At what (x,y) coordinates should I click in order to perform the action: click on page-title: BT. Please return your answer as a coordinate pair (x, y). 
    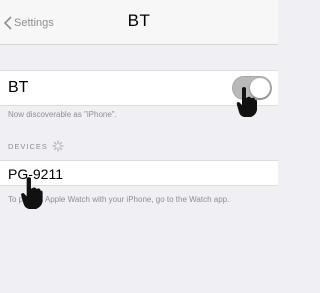
    Looking at the image, I should click on (139, 20).